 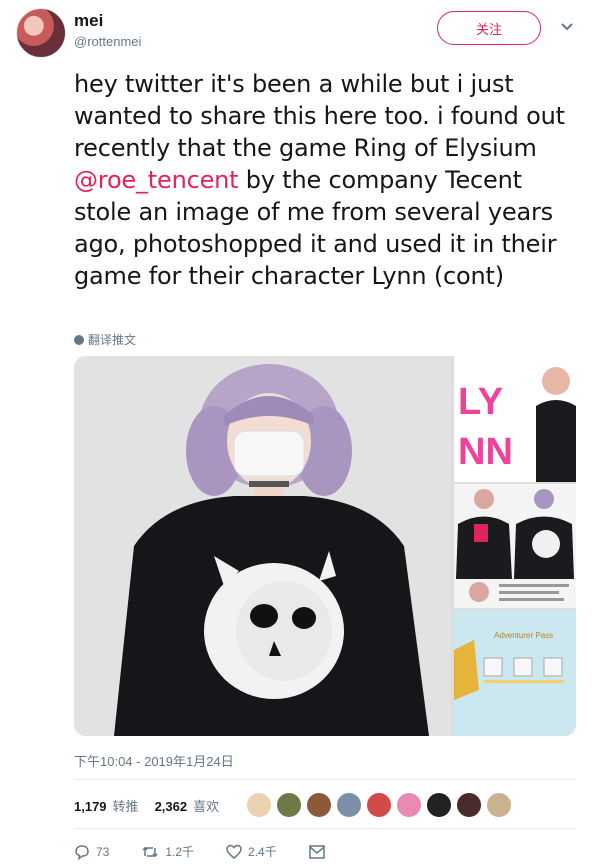 What do you see at coordinates (171, 806) in the screenshot?
I see `like-count: 2,362` at bounding box center [171, 806].